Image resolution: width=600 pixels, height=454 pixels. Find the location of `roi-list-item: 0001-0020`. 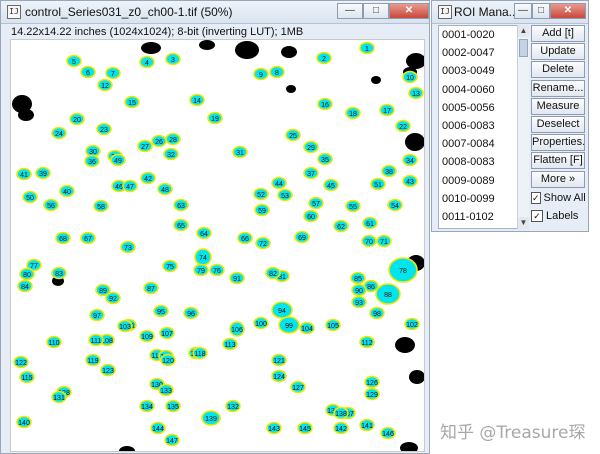

roi-list-item: 0001-0020 is located at coordinates (481, 35).